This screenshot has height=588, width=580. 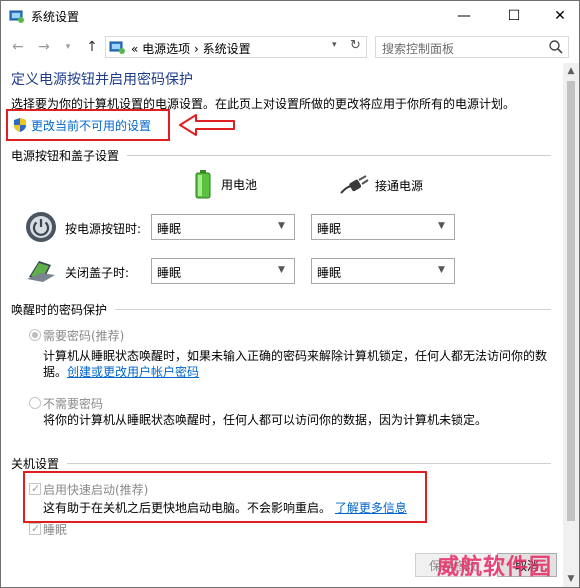 What do you see at coordinates (73, 404) in the screenshot?
I see `no-password-label: 不需要密码` at bounding box center [73, 404].